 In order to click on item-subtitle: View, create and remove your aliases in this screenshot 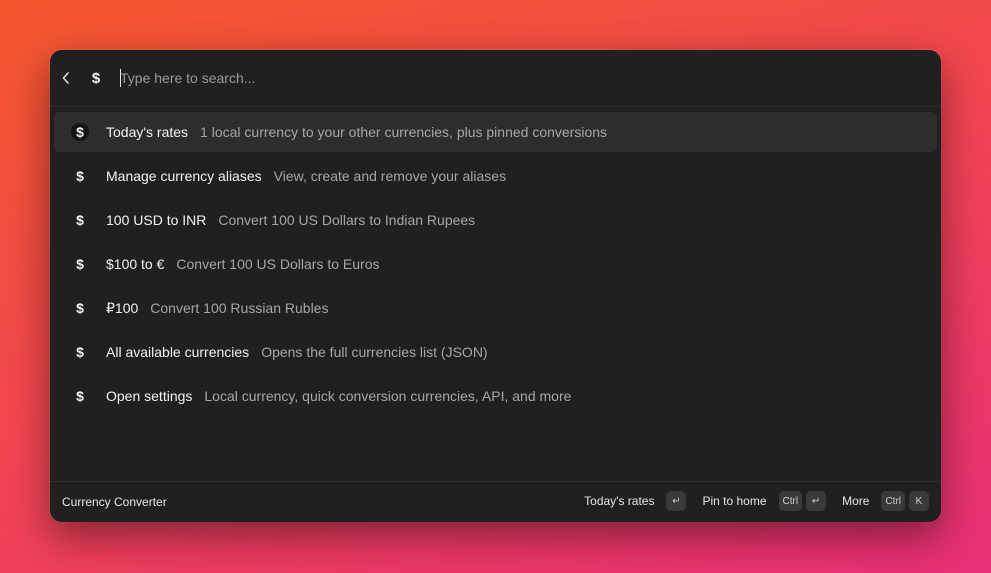, I will do `click(390, 176)`.